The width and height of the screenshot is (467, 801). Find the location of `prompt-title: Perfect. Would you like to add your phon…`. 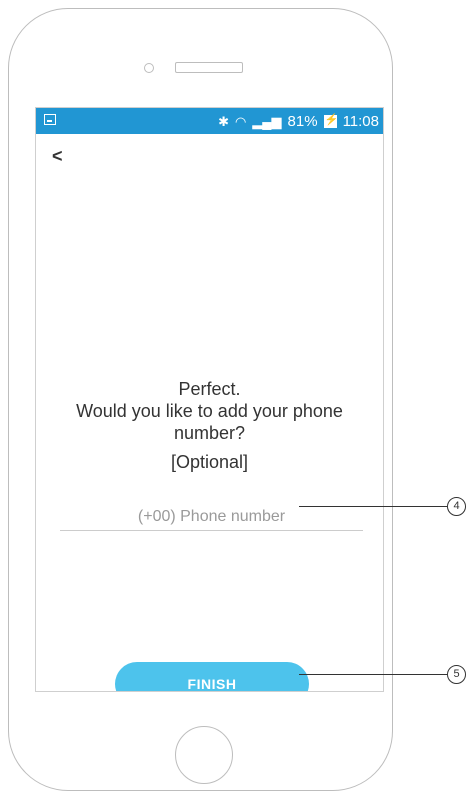

prompt-title: Perfect. Would you like to add your phon… is located at coordinates (209, 411).